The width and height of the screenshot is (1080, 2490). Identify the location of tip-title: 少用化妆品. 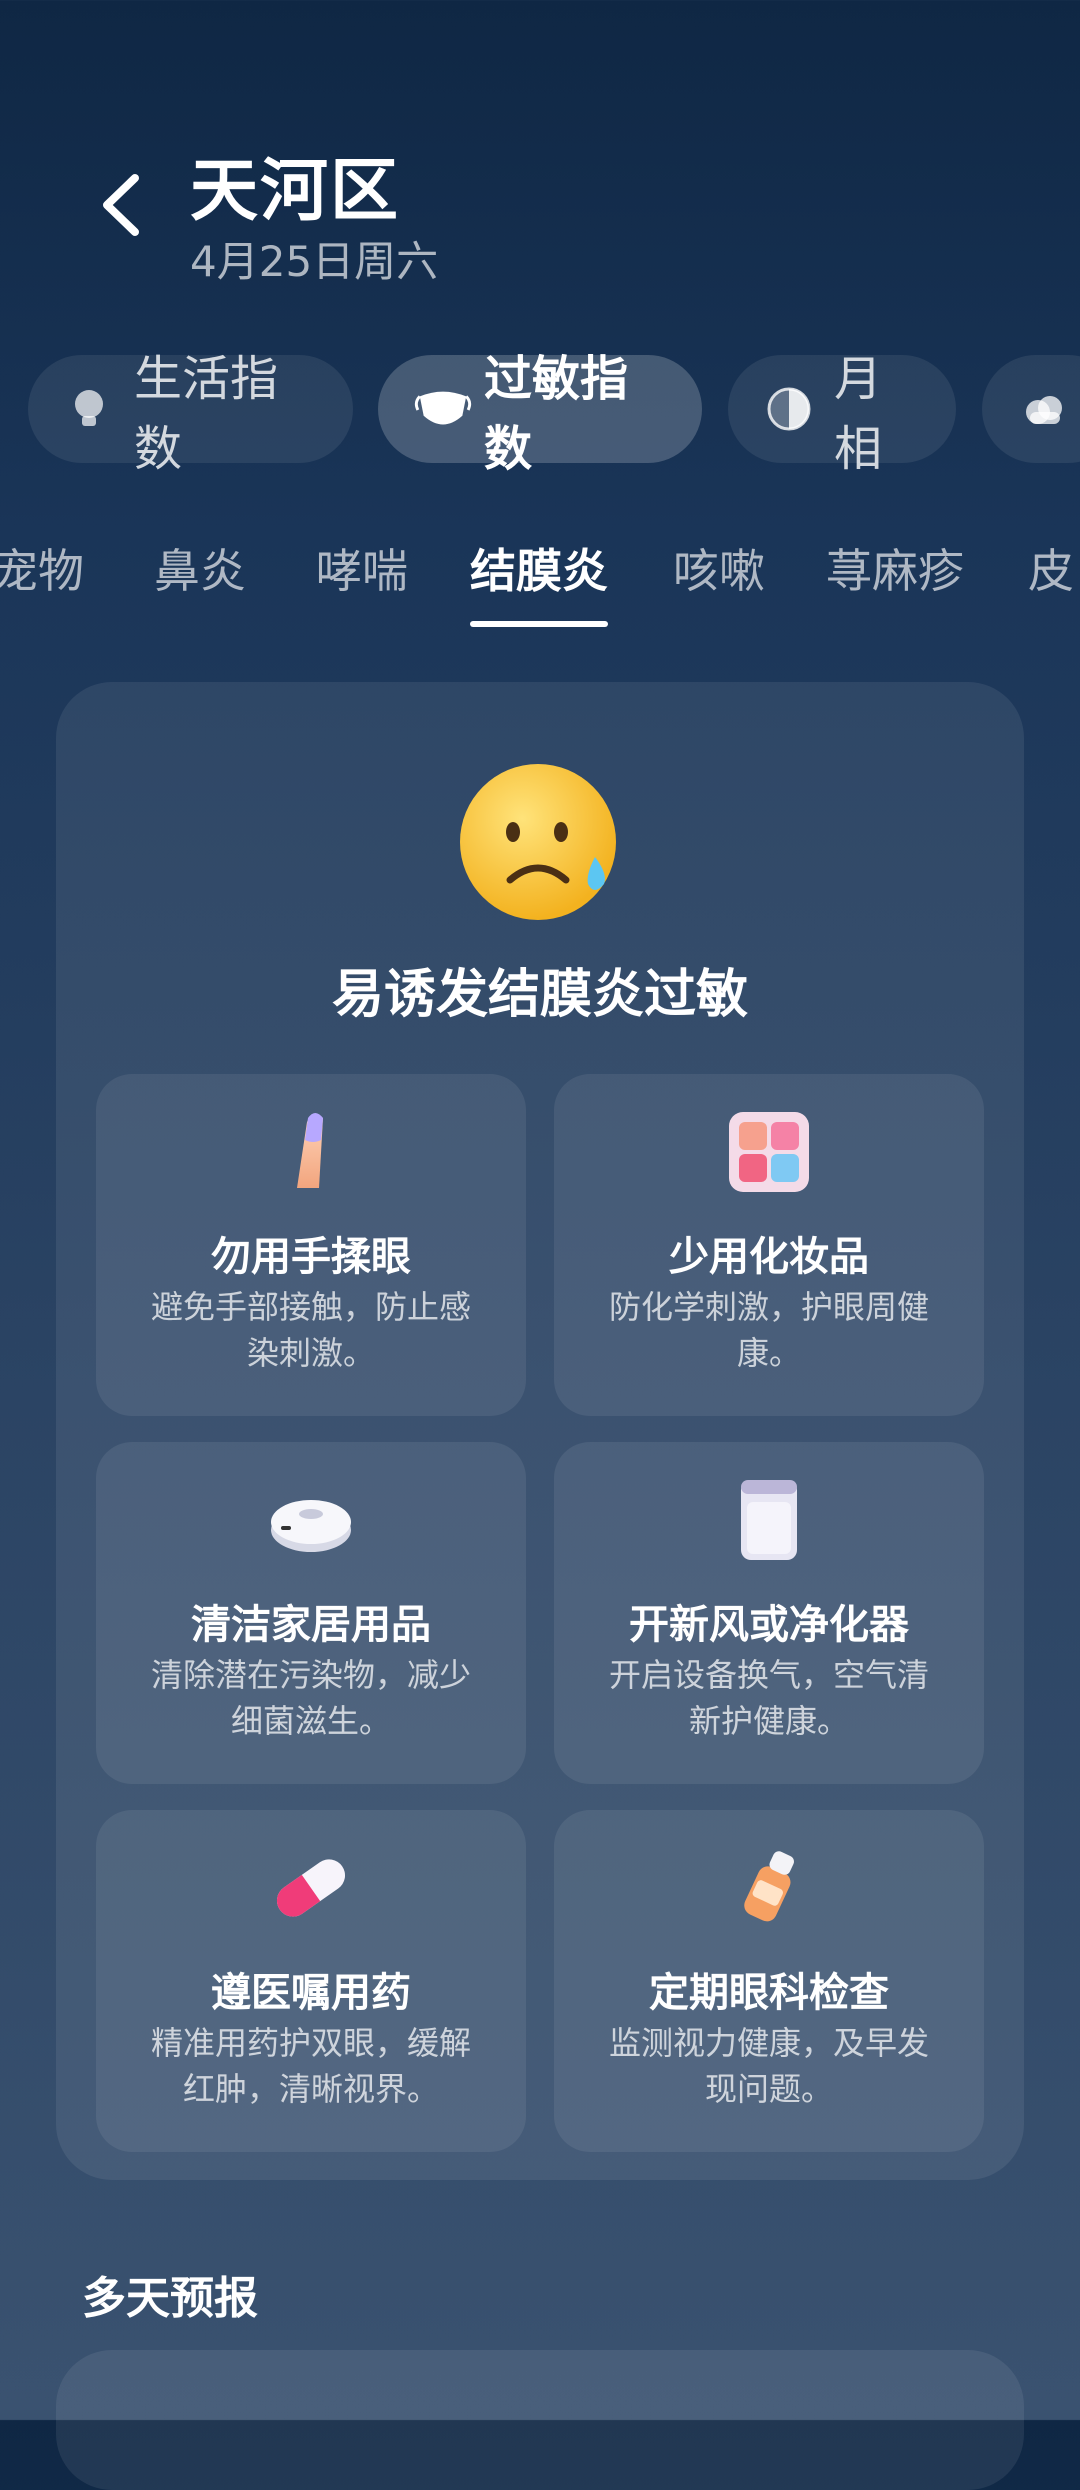
(769, 1257).